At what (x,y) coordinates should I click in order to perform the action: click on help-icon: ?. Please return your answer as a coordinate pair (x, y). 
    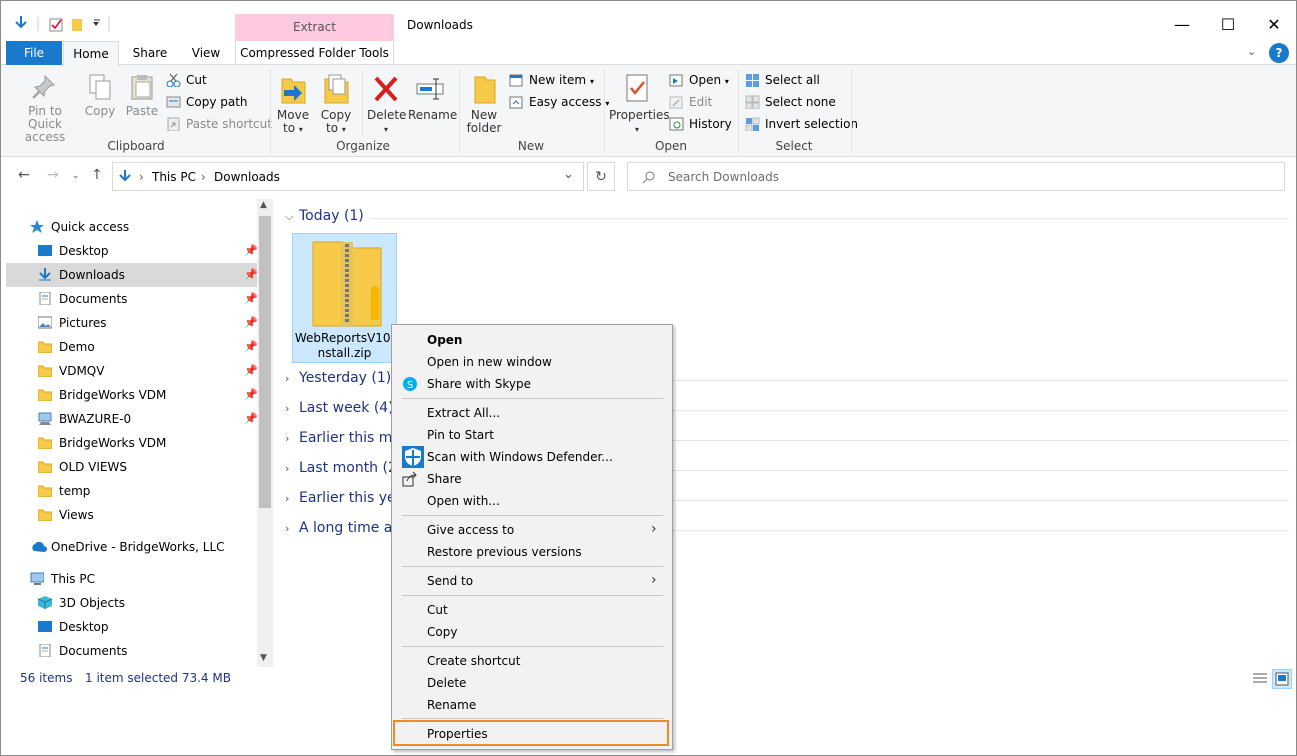
    Looking at the image, I should click on (1279, 53).